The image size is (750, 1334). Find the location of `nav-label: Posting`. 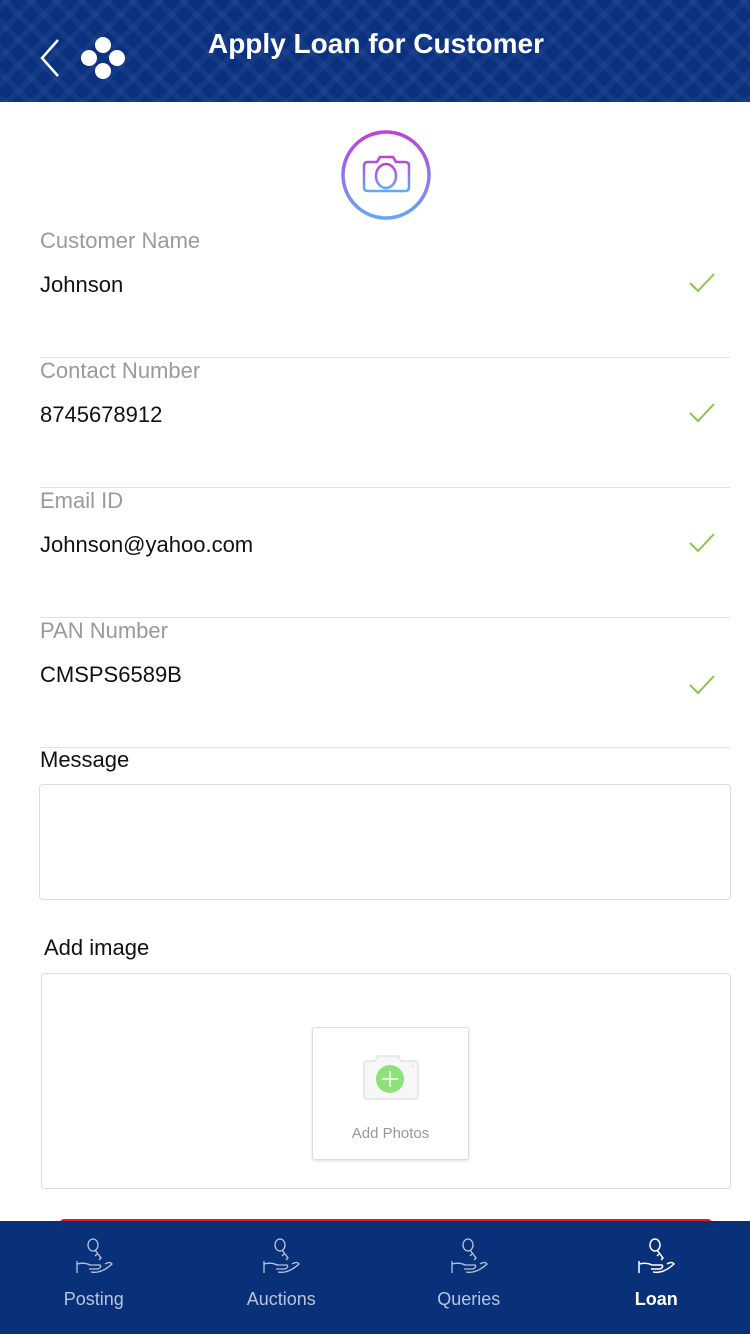

nav-label: Posting is located at coordinates (93, 1299).